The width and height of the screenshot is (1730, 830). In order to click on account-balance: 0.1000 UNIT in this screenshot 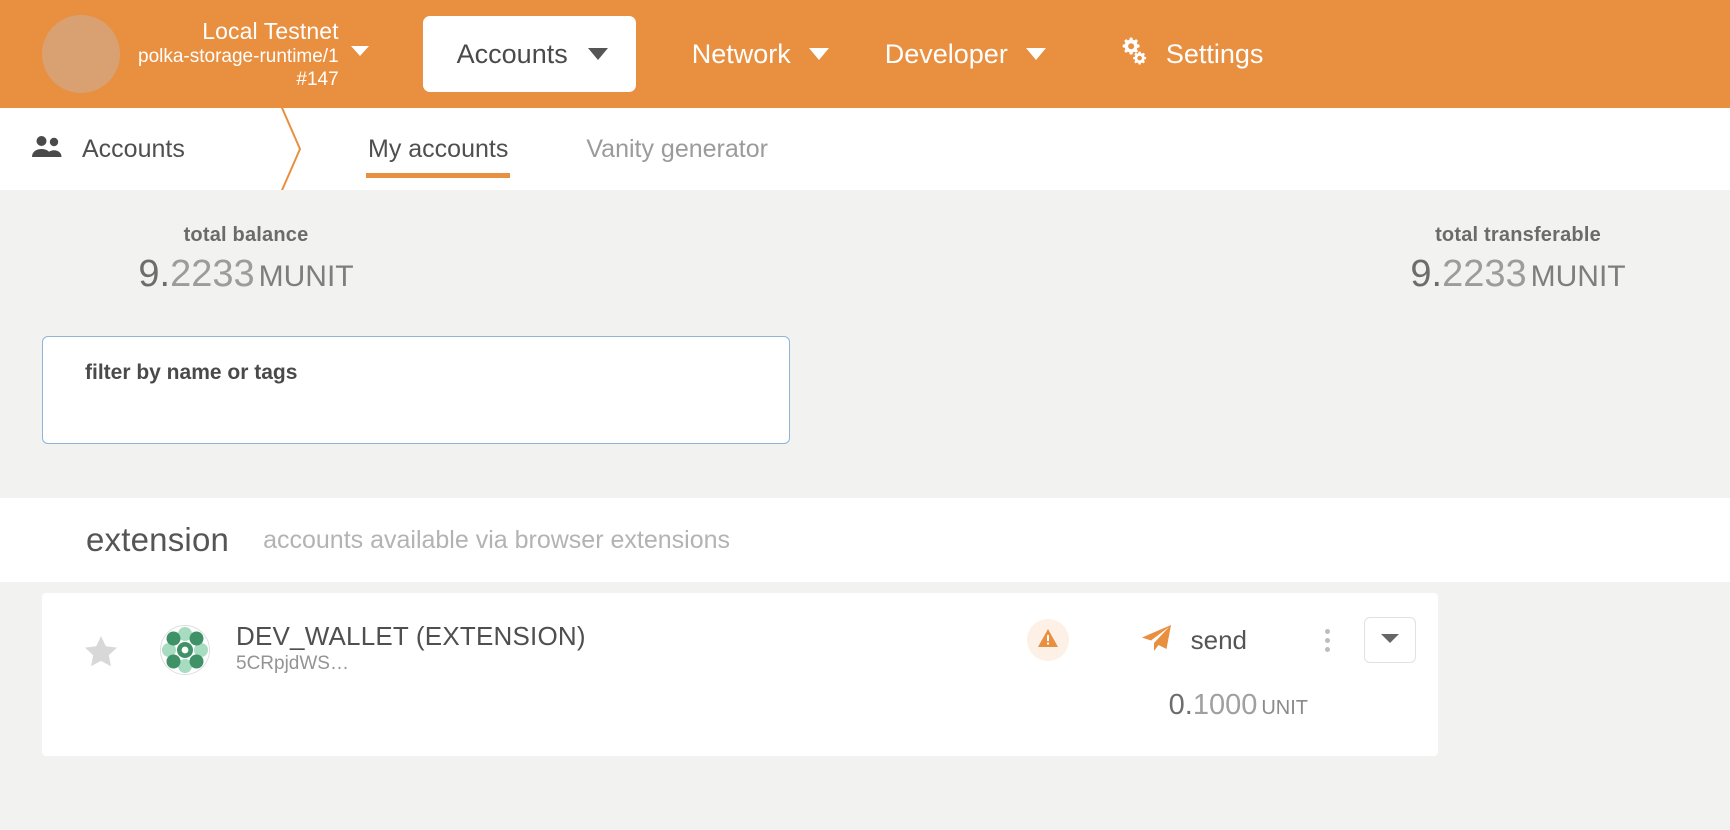, I will do `click(1238, 705)`.